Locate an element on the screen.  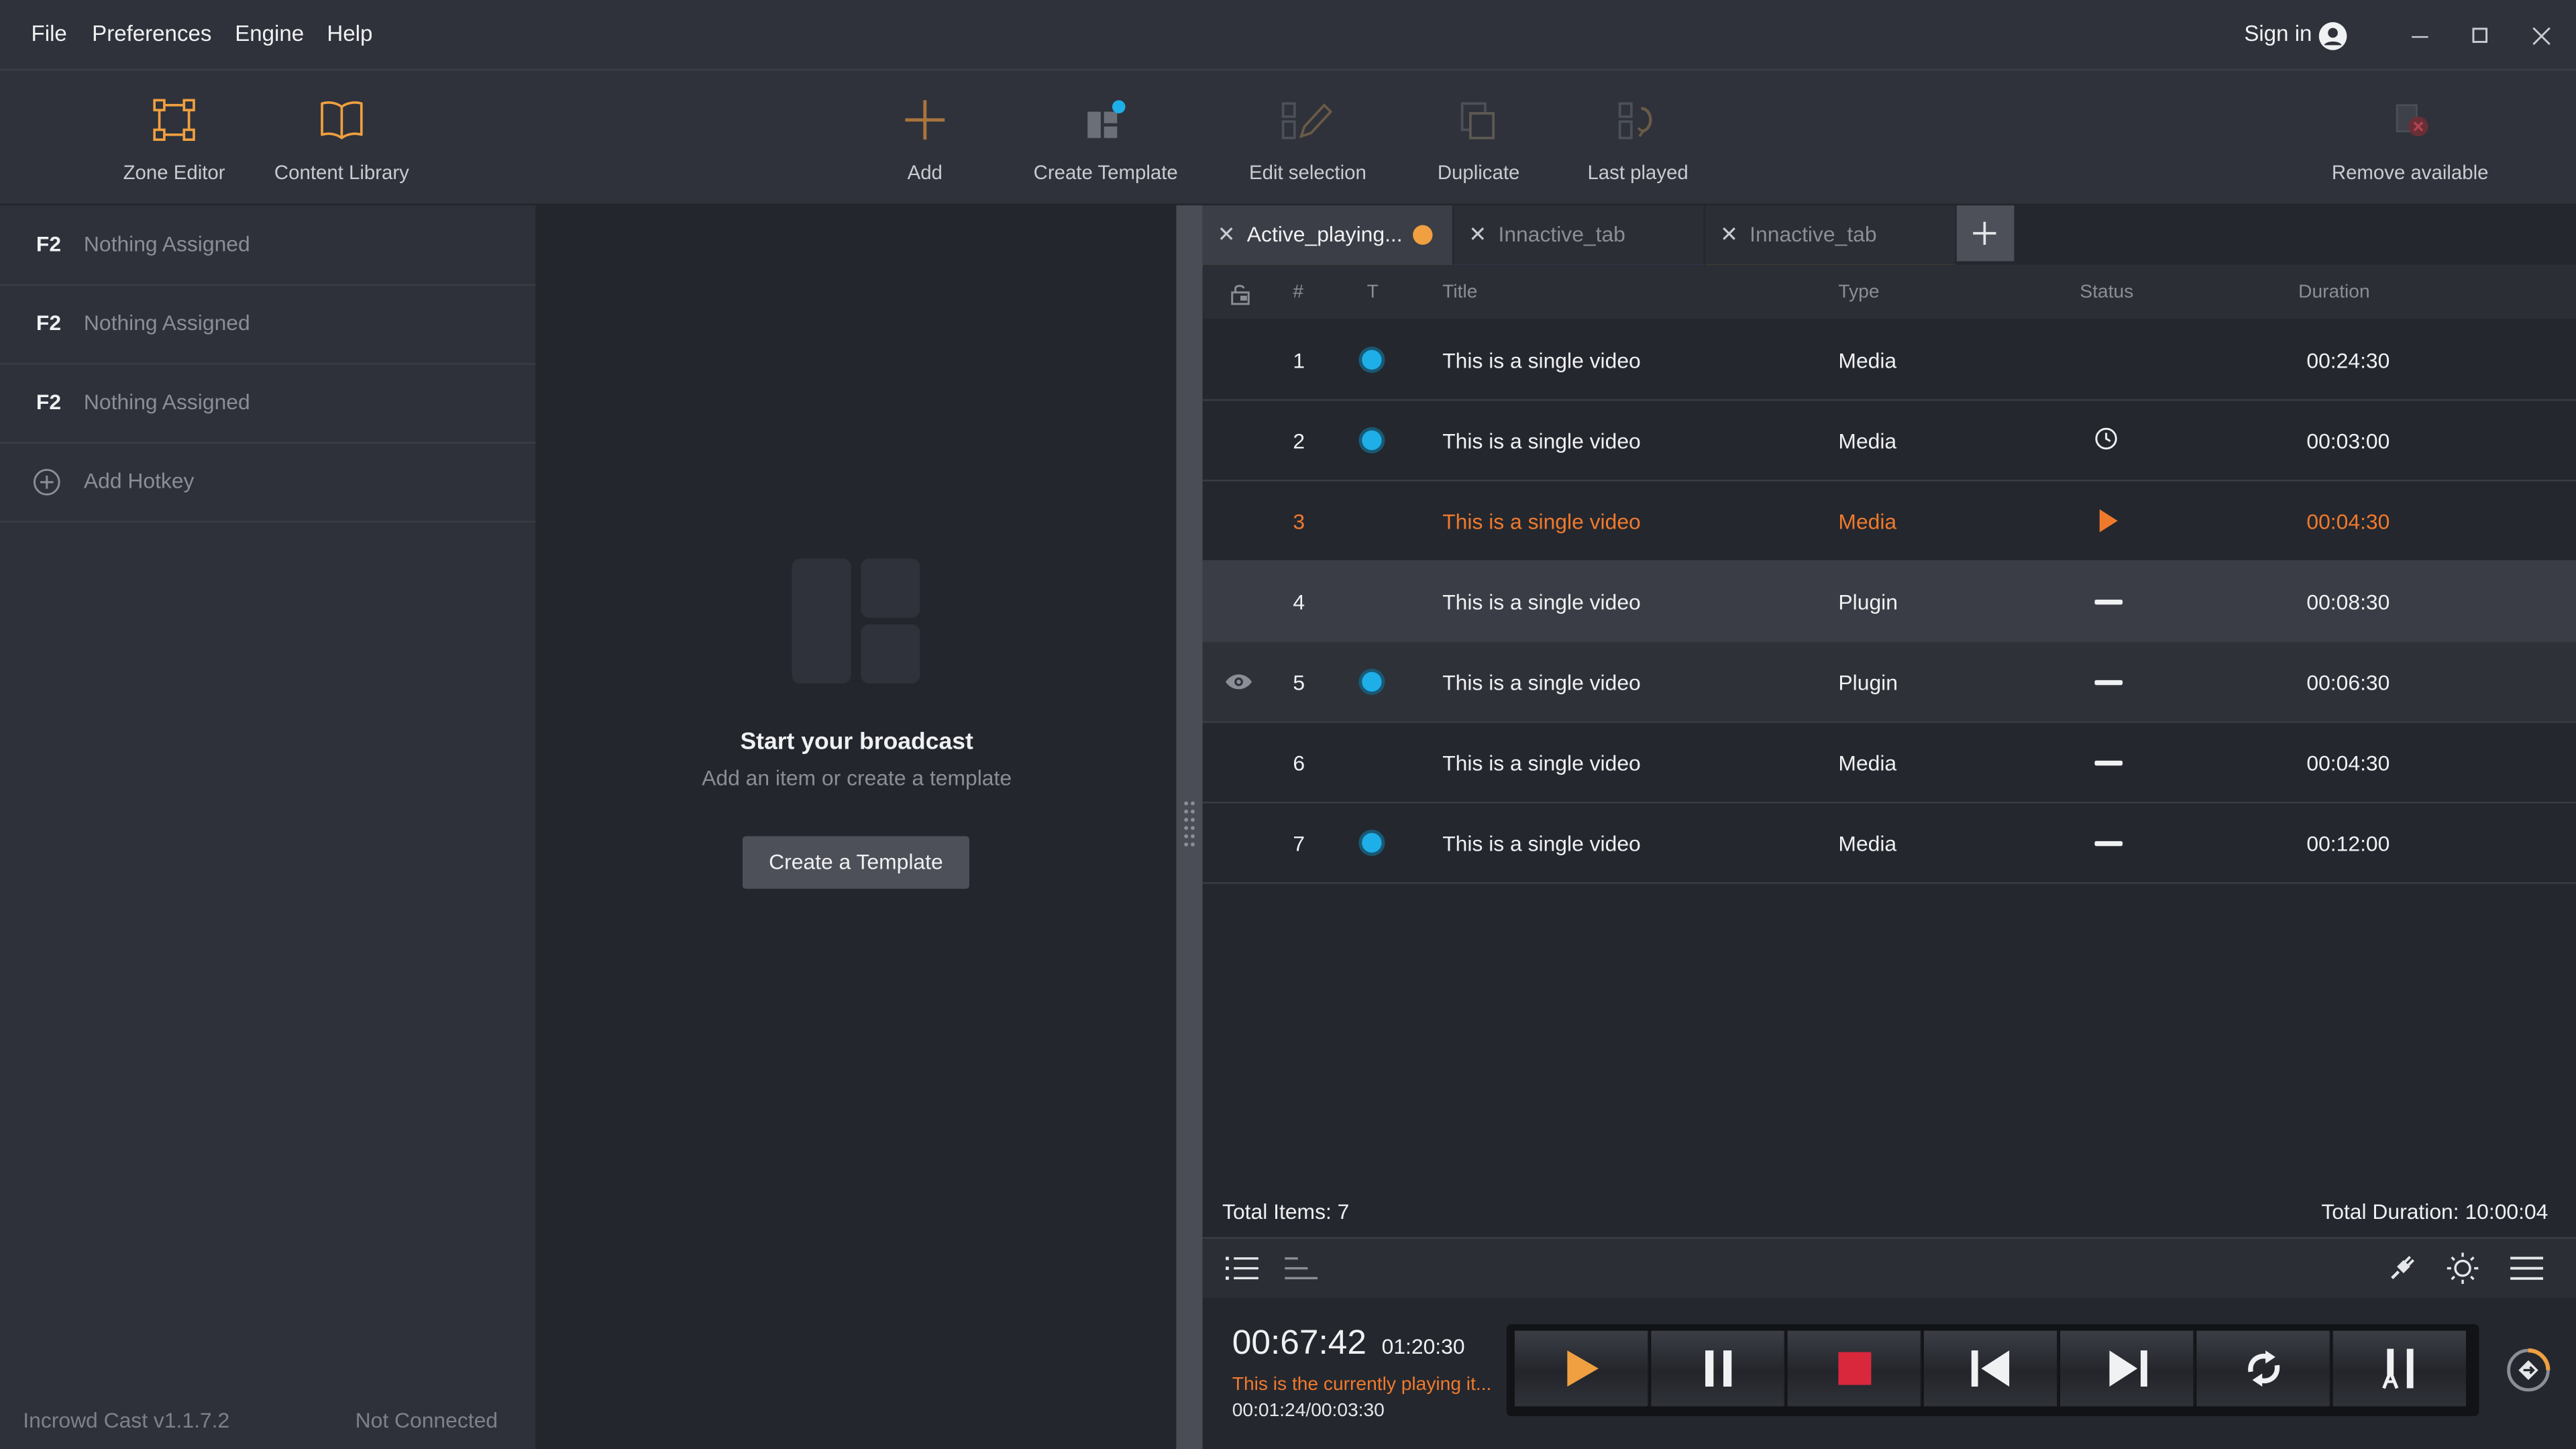
sign-in-link: Sign in is located at coordinates (2278, 33).